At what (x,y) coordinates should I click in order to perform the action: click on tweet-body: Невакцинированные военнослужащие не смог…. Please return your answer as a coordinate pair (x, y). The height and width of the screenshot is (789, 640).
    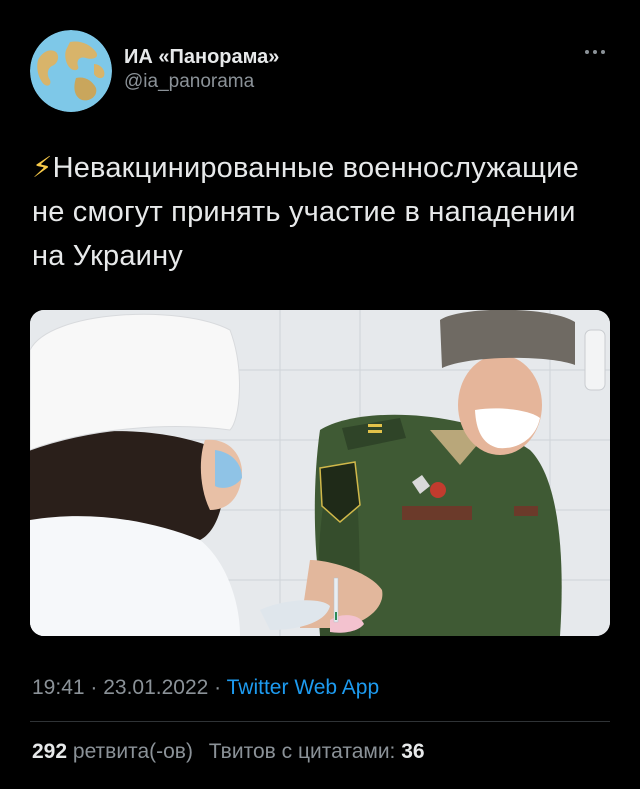
    Looking at the image, I should click on (305, 212).